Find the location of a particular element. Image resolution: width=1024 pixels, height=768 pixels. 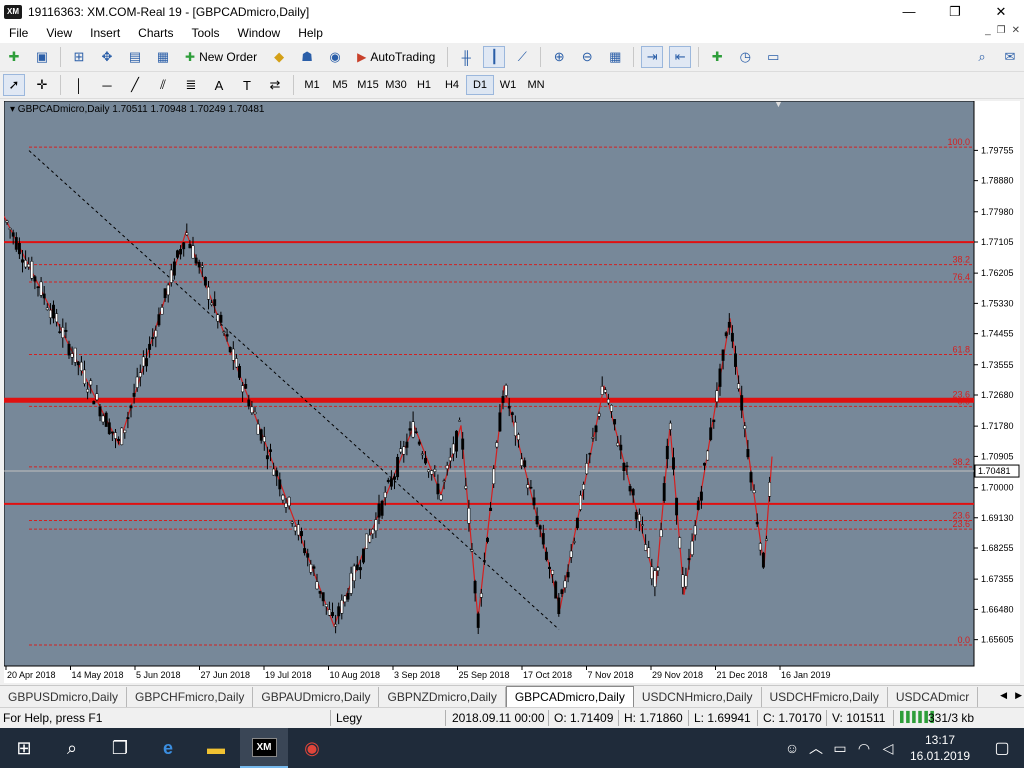

timeframe-m15: M15 is located at coordinates (368, 85).